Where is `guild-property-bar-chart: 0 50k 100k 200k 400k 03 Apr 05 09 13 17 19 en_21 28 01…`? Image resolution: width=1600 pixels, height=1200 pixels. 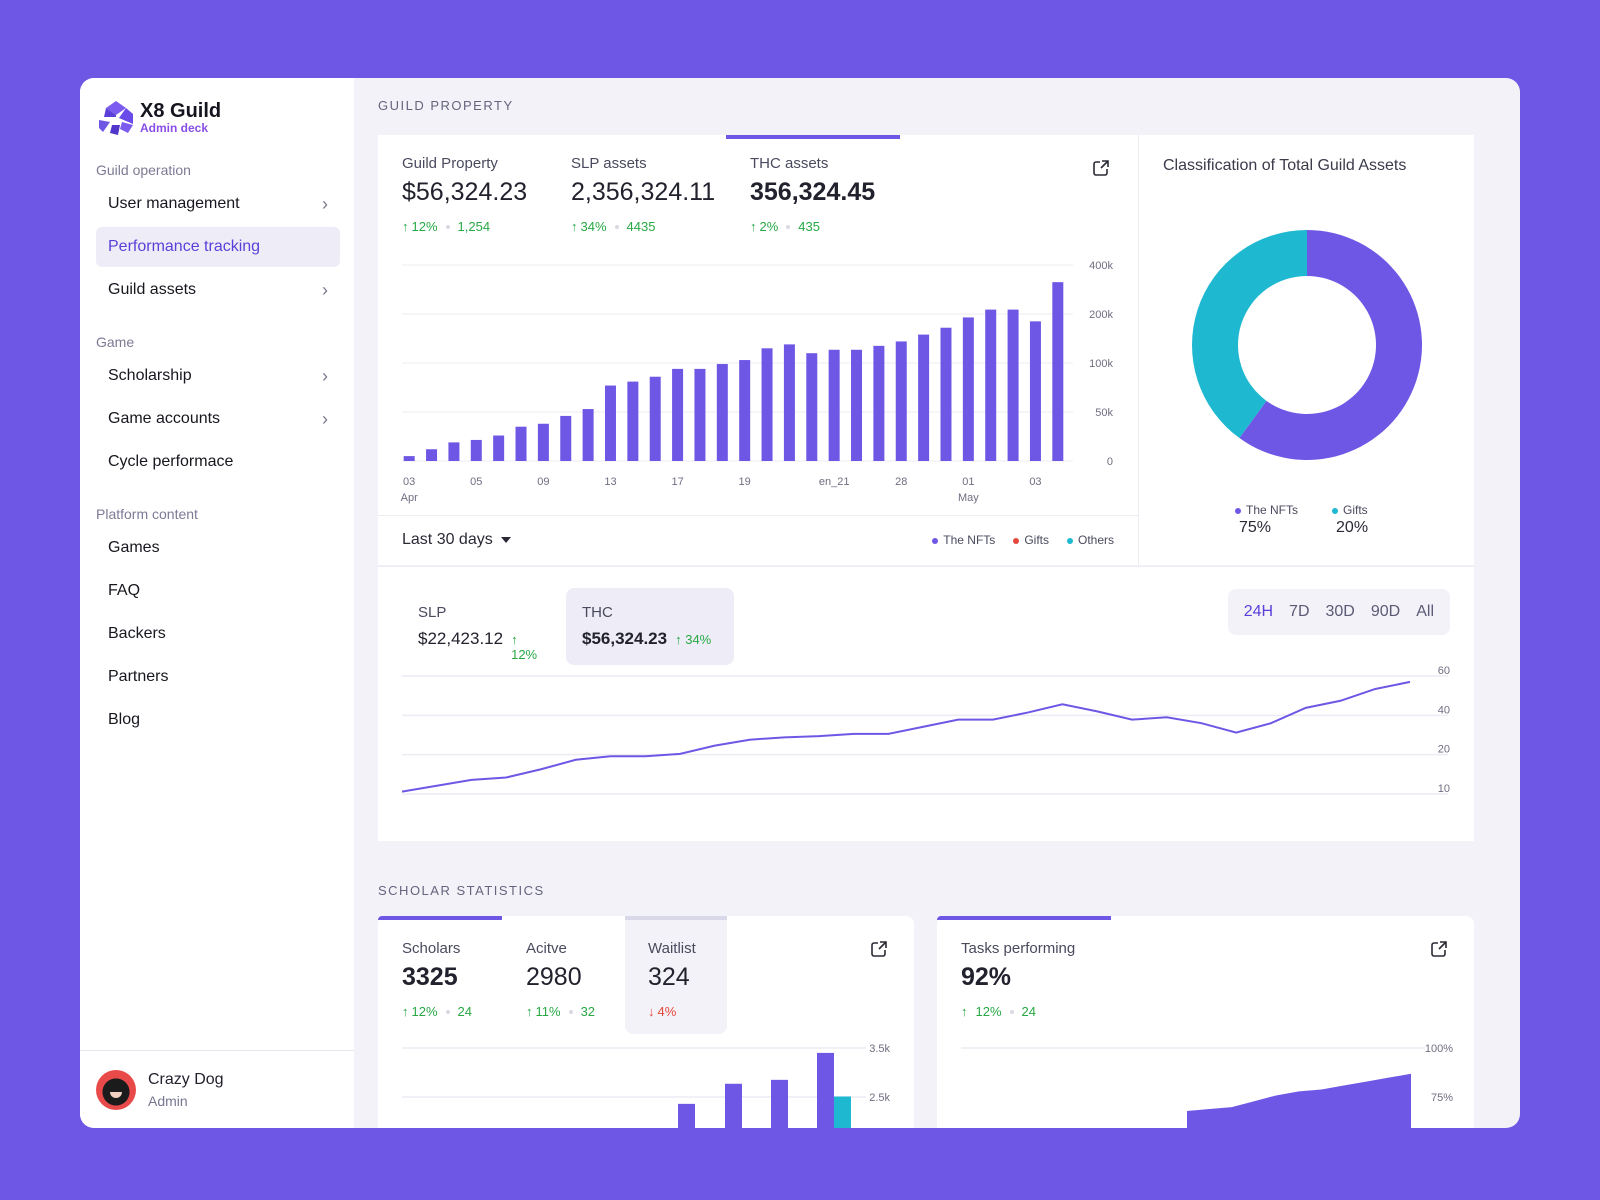
guild-property-bar-chart: 0 50k 100k 200k 400k 03 Apr 05 09 13 17 19 en_21 28 01… is located at coordinates (757, 382).